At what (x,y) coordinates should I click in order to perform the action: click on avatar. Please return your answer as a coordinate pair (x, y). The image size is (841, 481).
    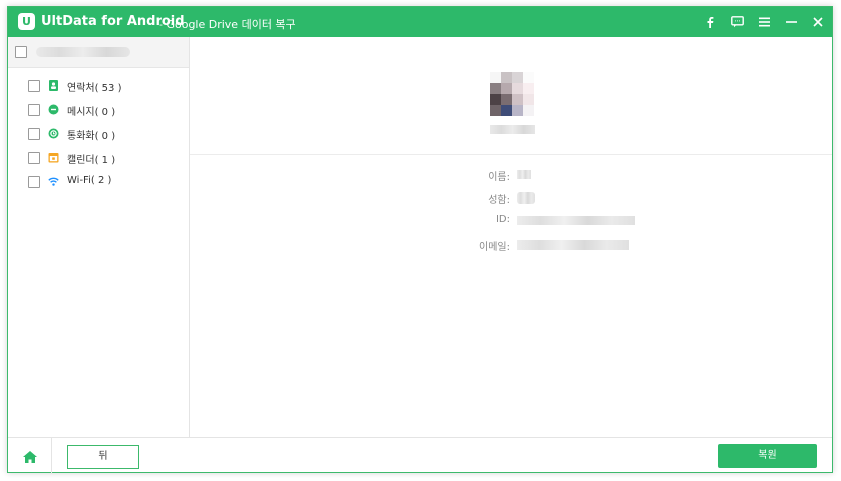
    Looking at the image, I should click on (512, 94).